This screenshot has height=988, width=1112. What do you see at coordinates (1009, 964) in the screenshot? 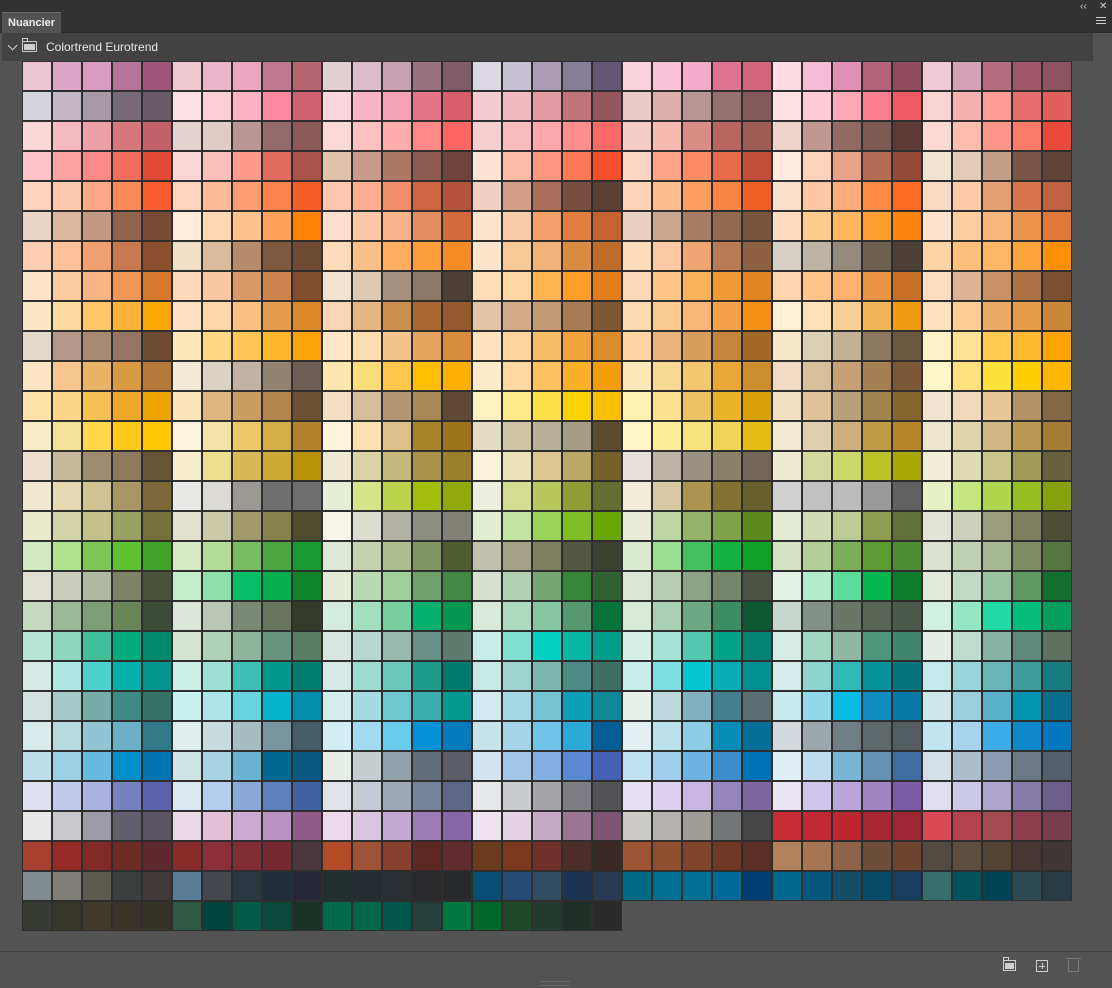
I see `new-folder-icon` at bounding box center [1009, 964].